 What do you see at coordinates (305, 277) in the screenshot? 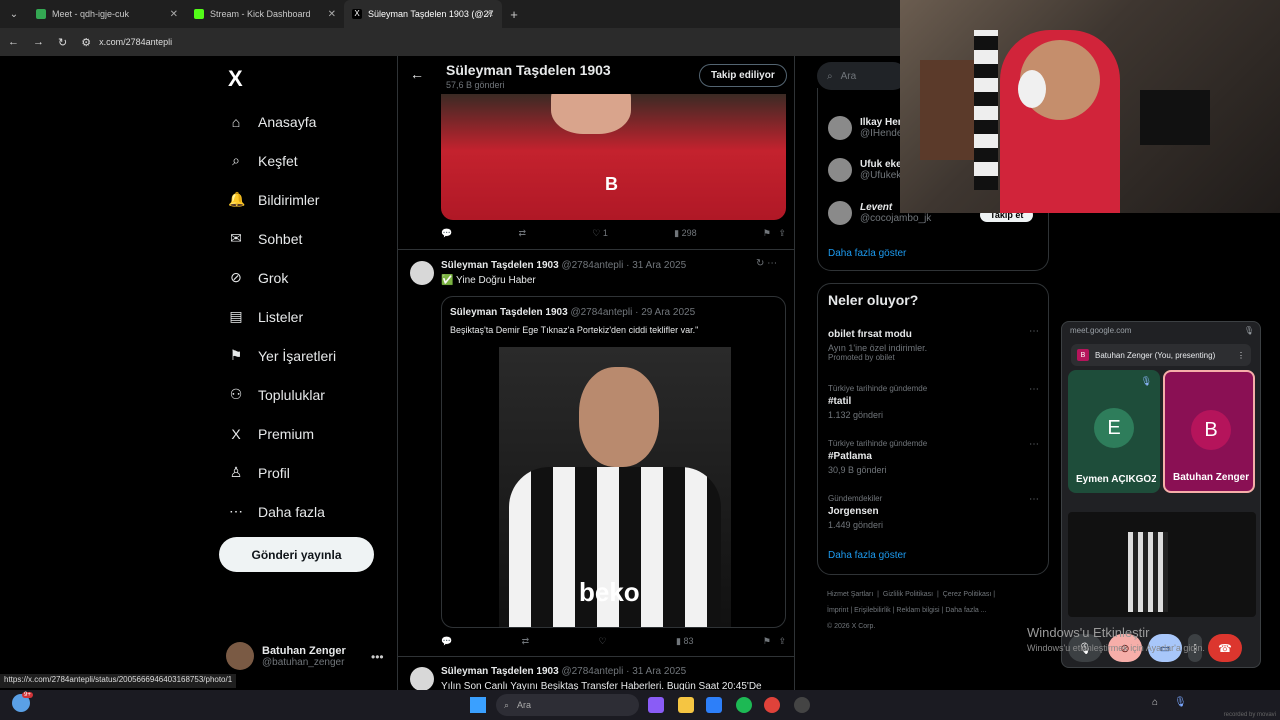
I see `nav-grok: ⊘ Grok` at bounding box center [305, 277].